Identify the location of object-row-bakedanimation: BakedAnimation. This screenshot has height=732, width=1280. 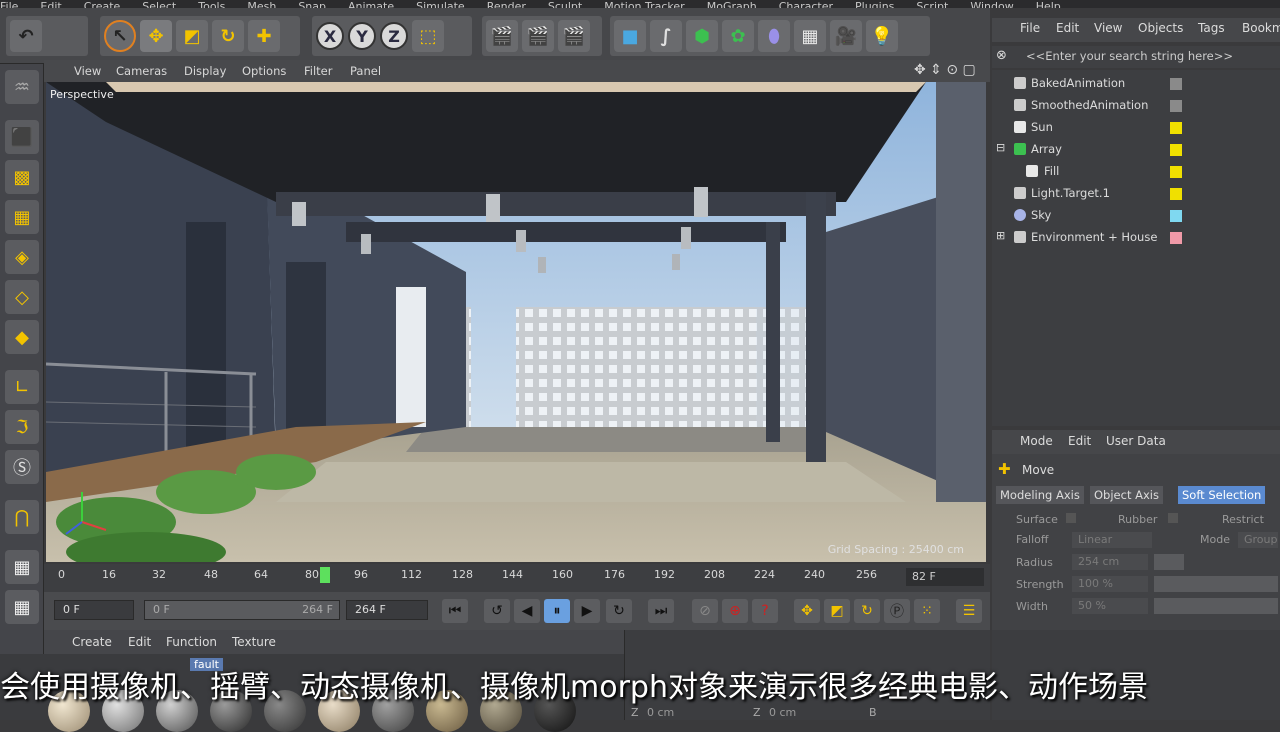
(1136, 83).